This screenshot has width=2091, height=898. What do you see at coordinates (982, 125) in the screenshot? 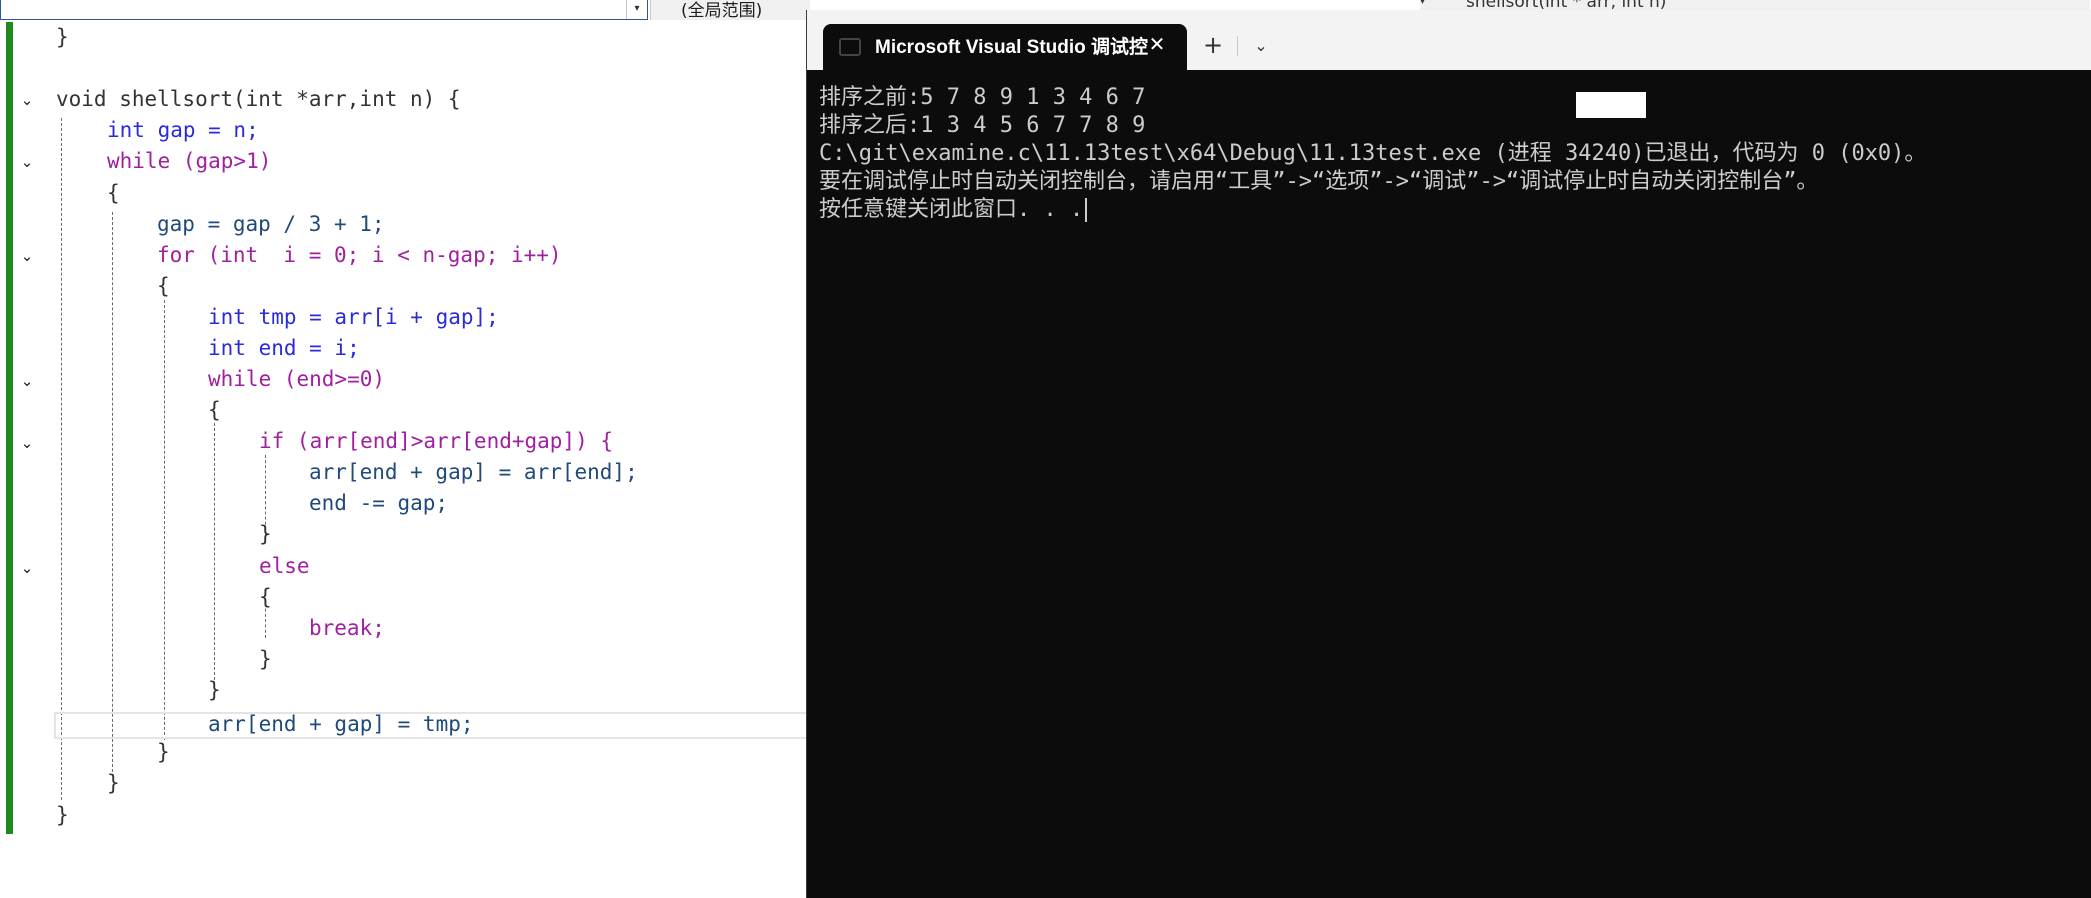
I see `console-line: 排序之后:1 3 4 5 6 7 7 8 9` at bounding box center [982, 125].